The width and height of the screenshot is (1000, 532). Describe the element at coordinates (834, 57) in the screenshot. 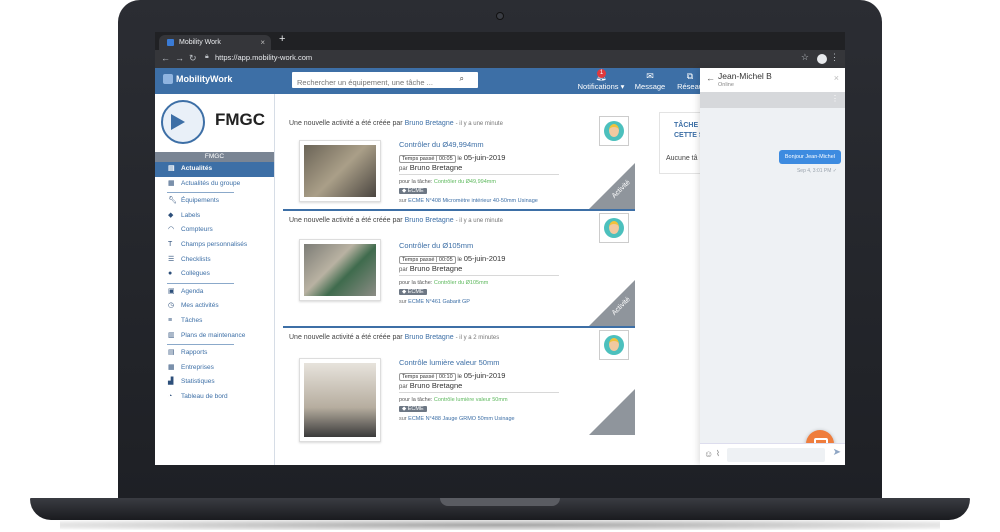

I see `browser-menu-icon: ⋮` at that location.